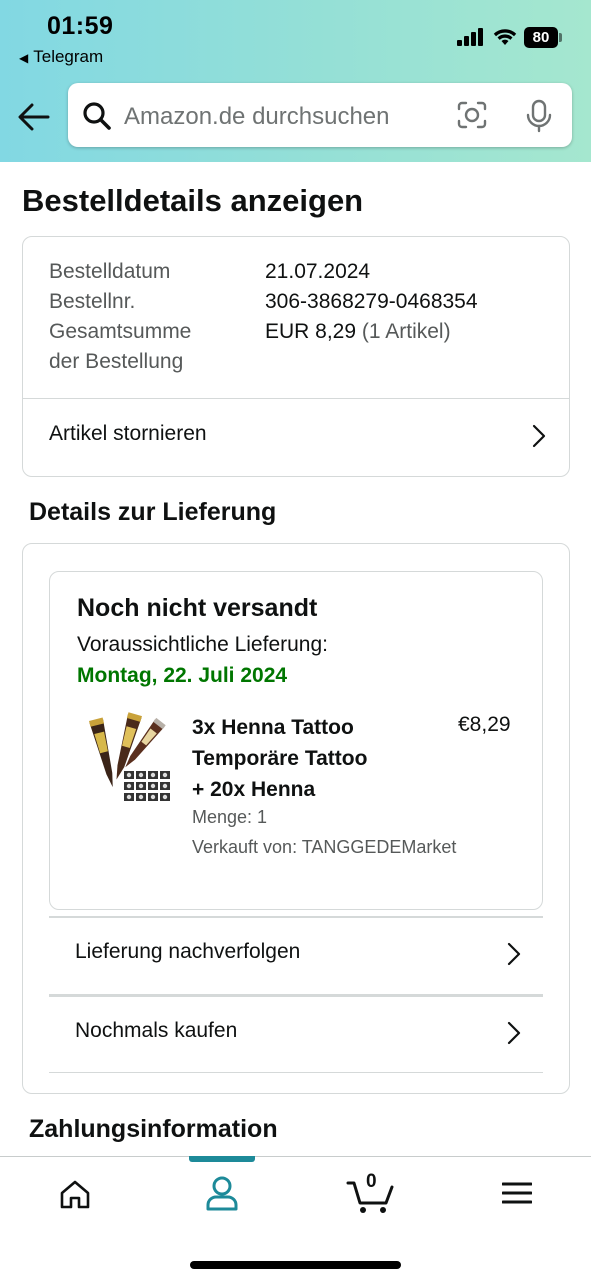 This screenshot has width=591, height=1280. I want to click on divider, so click(296, 1072).